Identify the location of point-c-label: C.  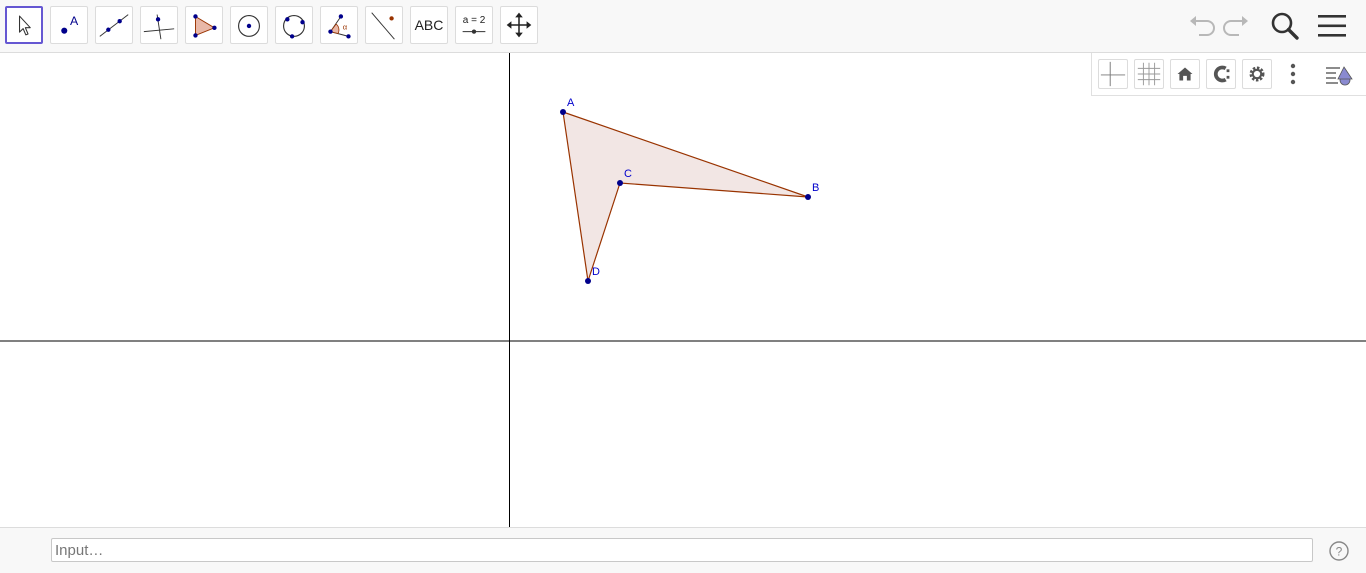
(628, 174).